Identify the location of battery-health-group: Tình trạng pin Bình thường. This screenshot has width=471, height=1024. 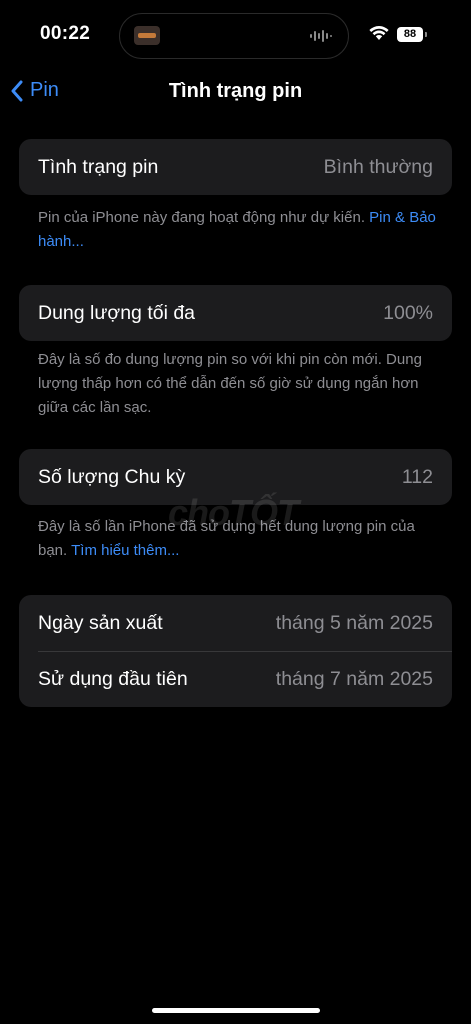
(235, 167).